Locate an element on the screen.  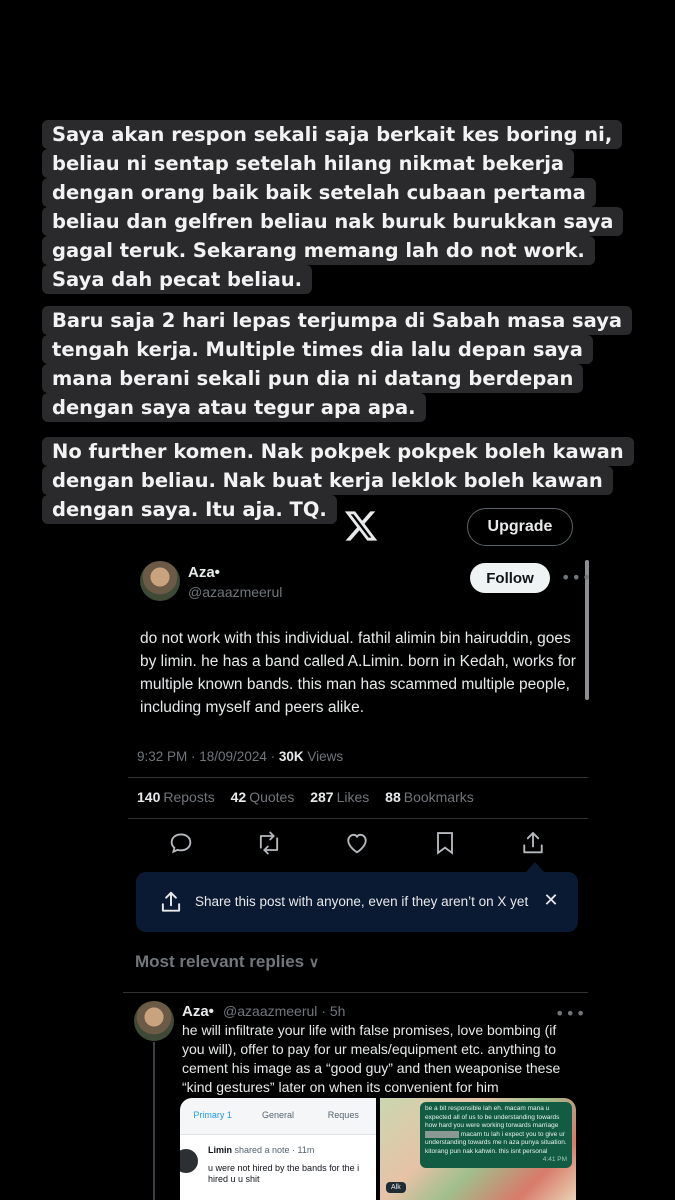
author-handle: @azaazmeerul is located at coordinates (235, 592).